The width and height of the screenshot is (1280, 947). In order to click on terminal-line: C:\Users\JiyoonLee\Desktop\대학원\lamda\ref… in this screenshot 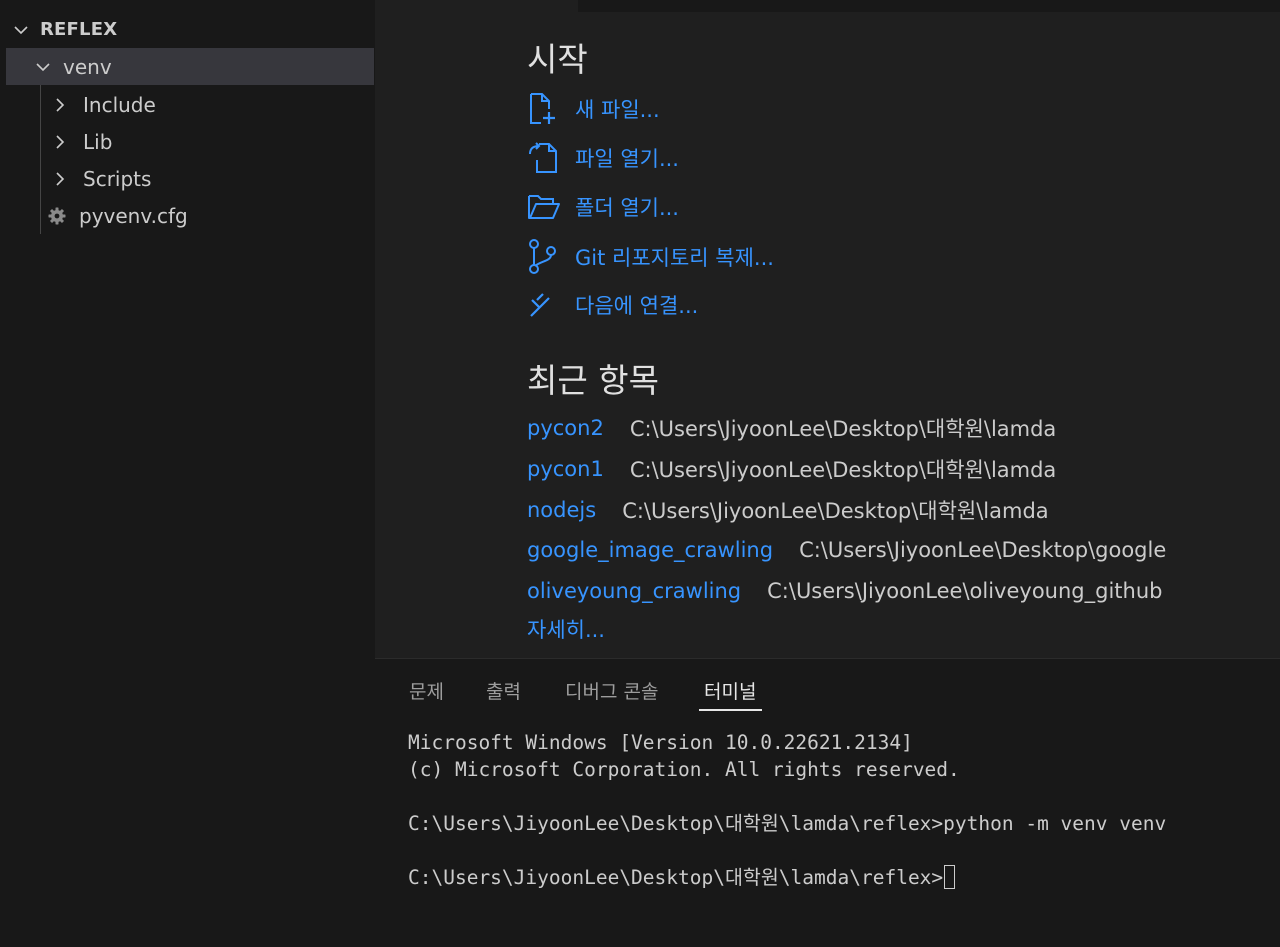, I will do `click(787, 823)`.